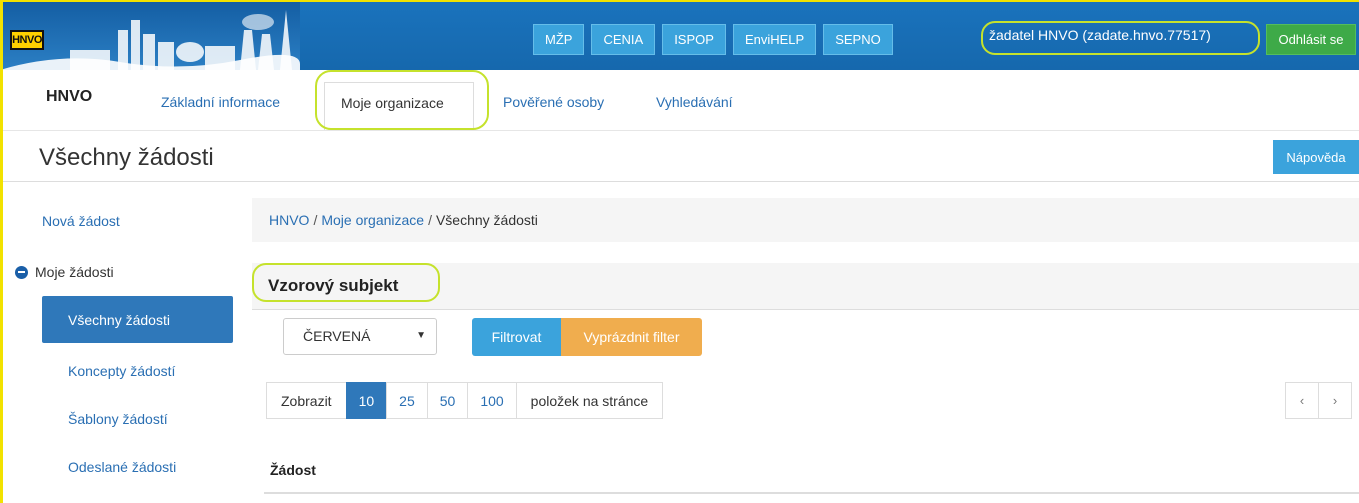 The height and width of the screenshot is (503, 1359). I want to click on breadcrumb-root: HNVO, so click(289, 220).